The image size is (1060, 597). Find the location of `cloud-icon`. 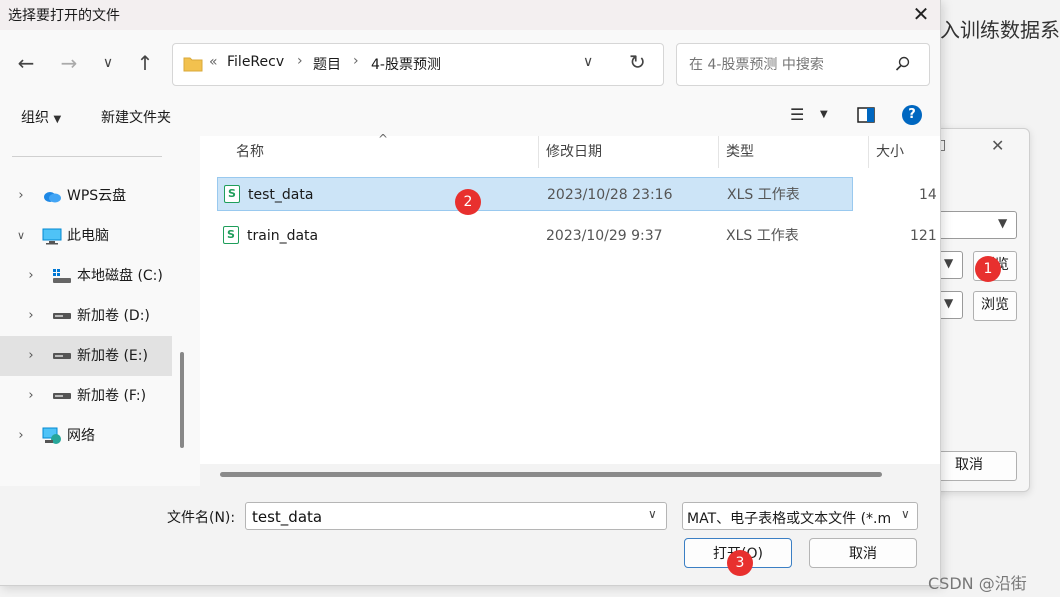

cloud-icon is located at coordinates (52, 197).